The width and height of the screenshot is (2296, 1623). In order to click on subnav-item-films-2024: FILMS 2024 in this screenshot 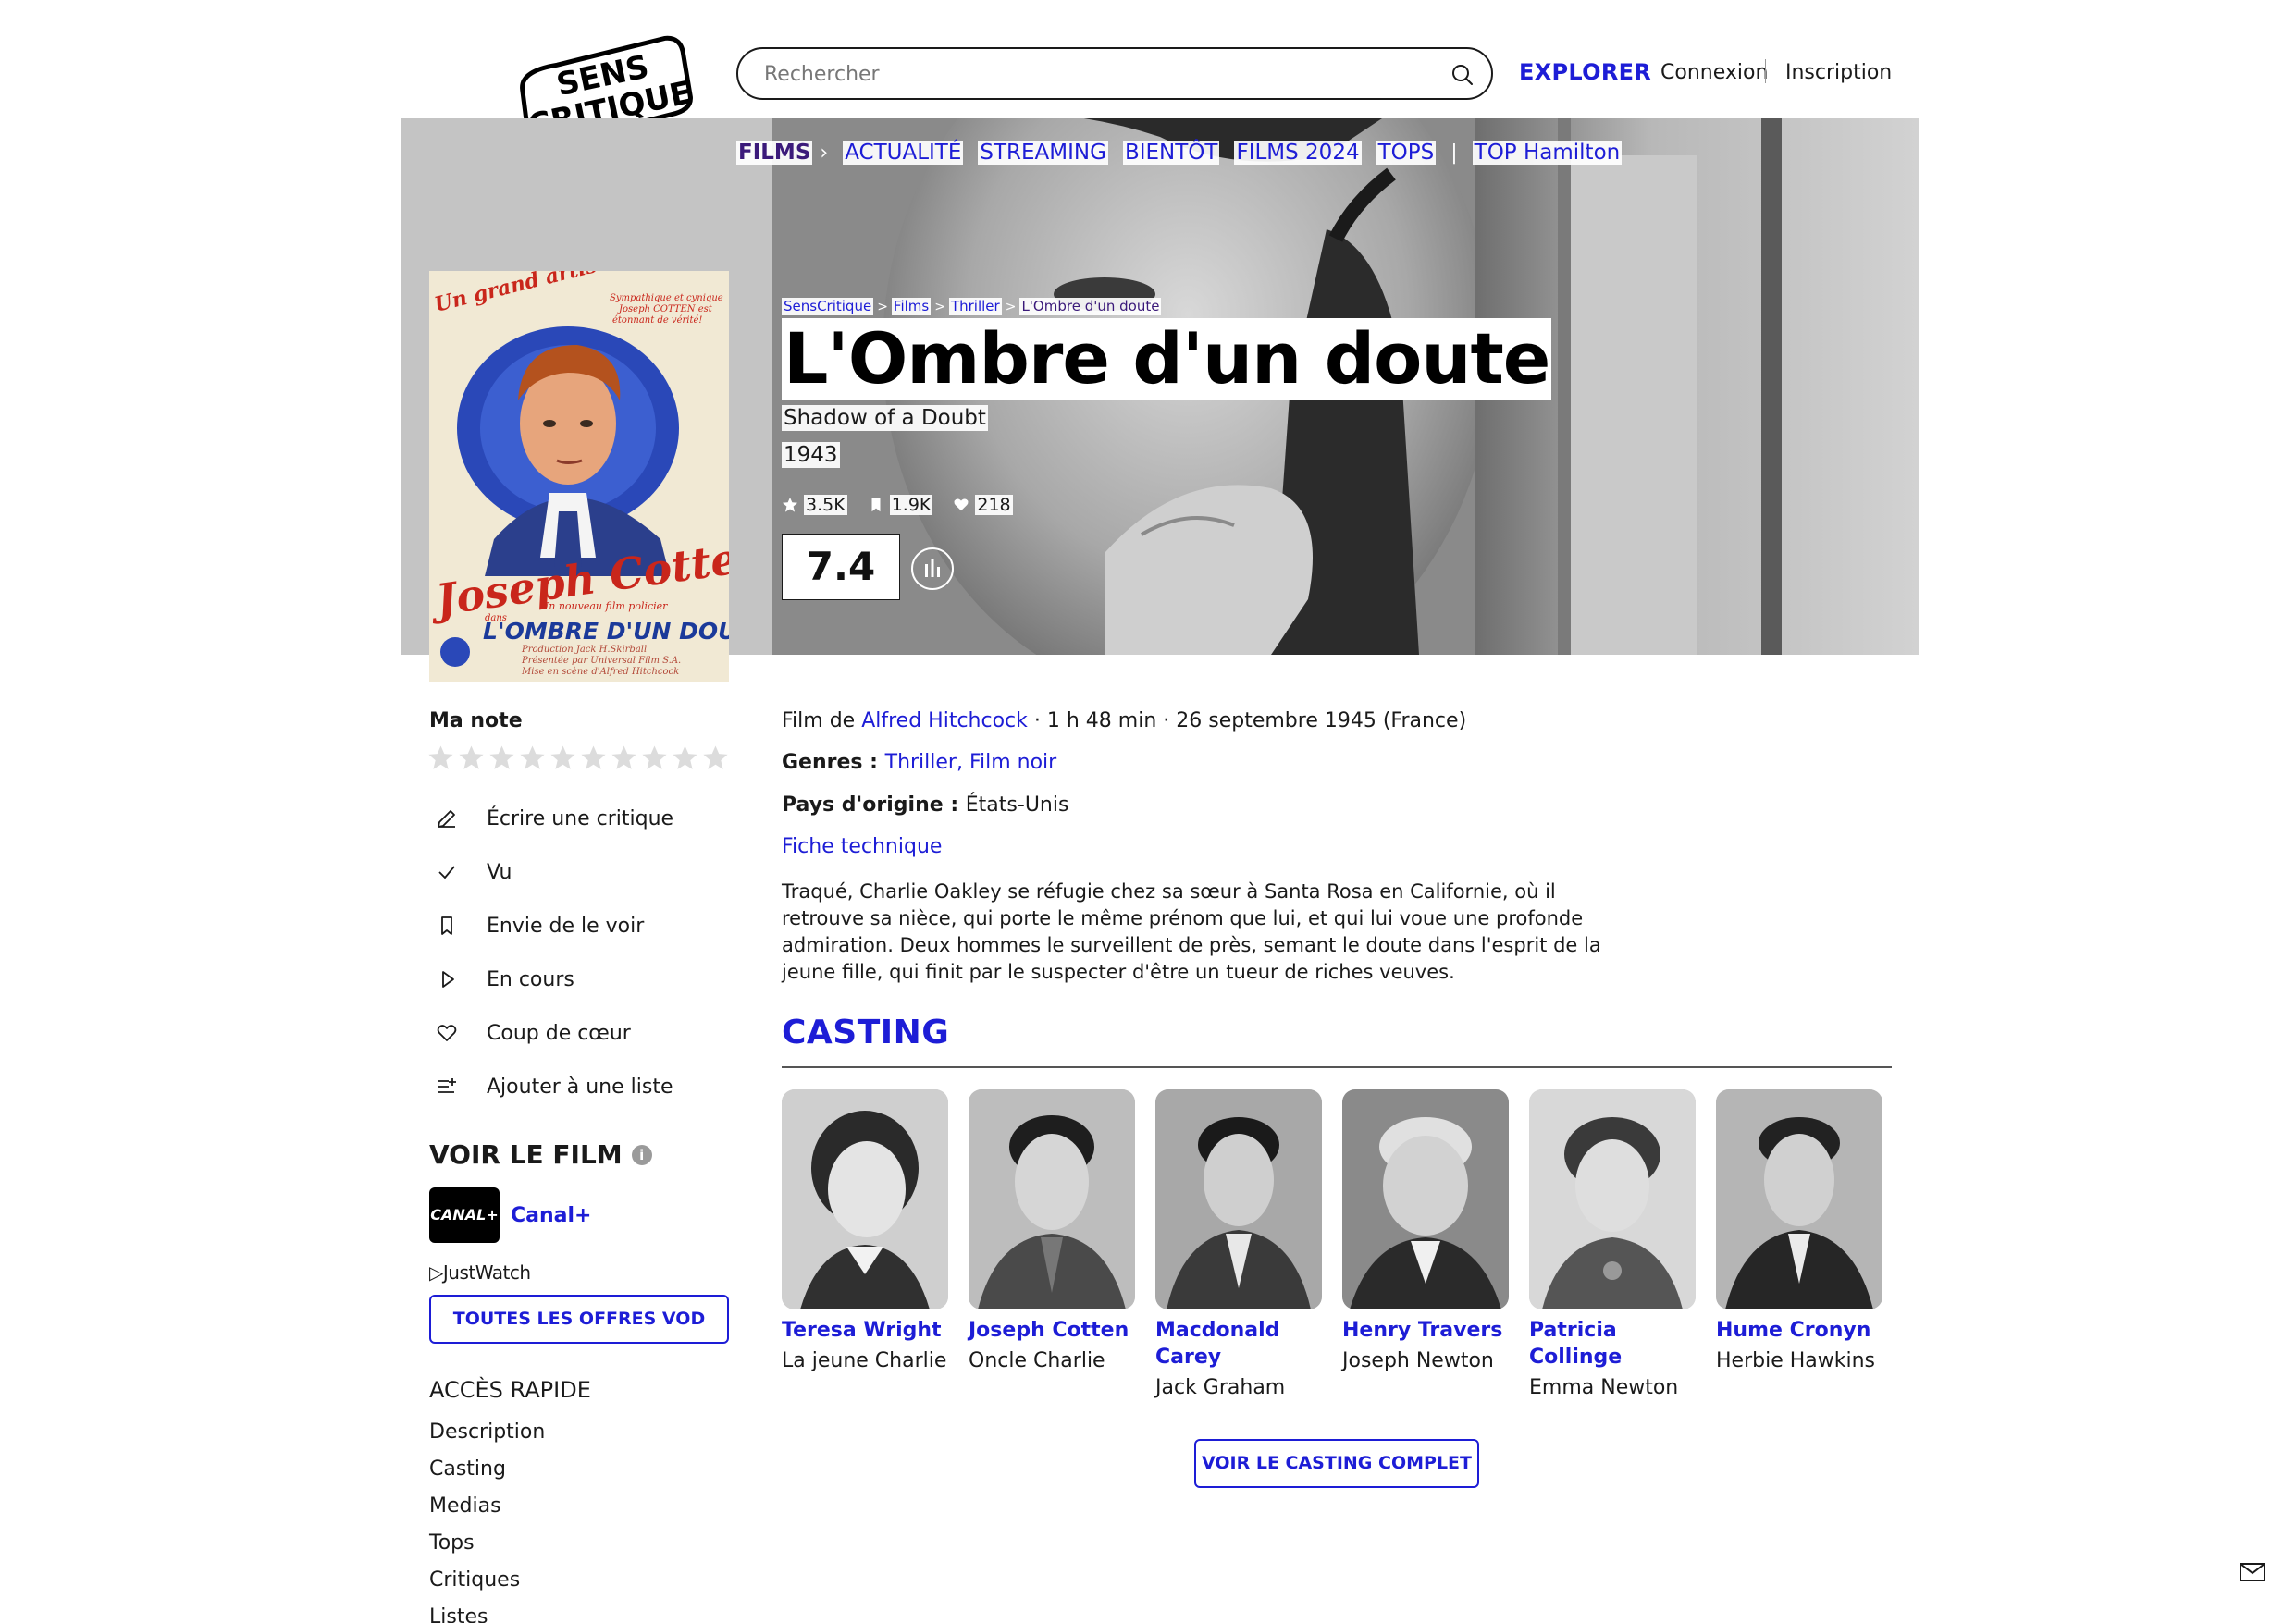, I will do `click(1298, 153)`.